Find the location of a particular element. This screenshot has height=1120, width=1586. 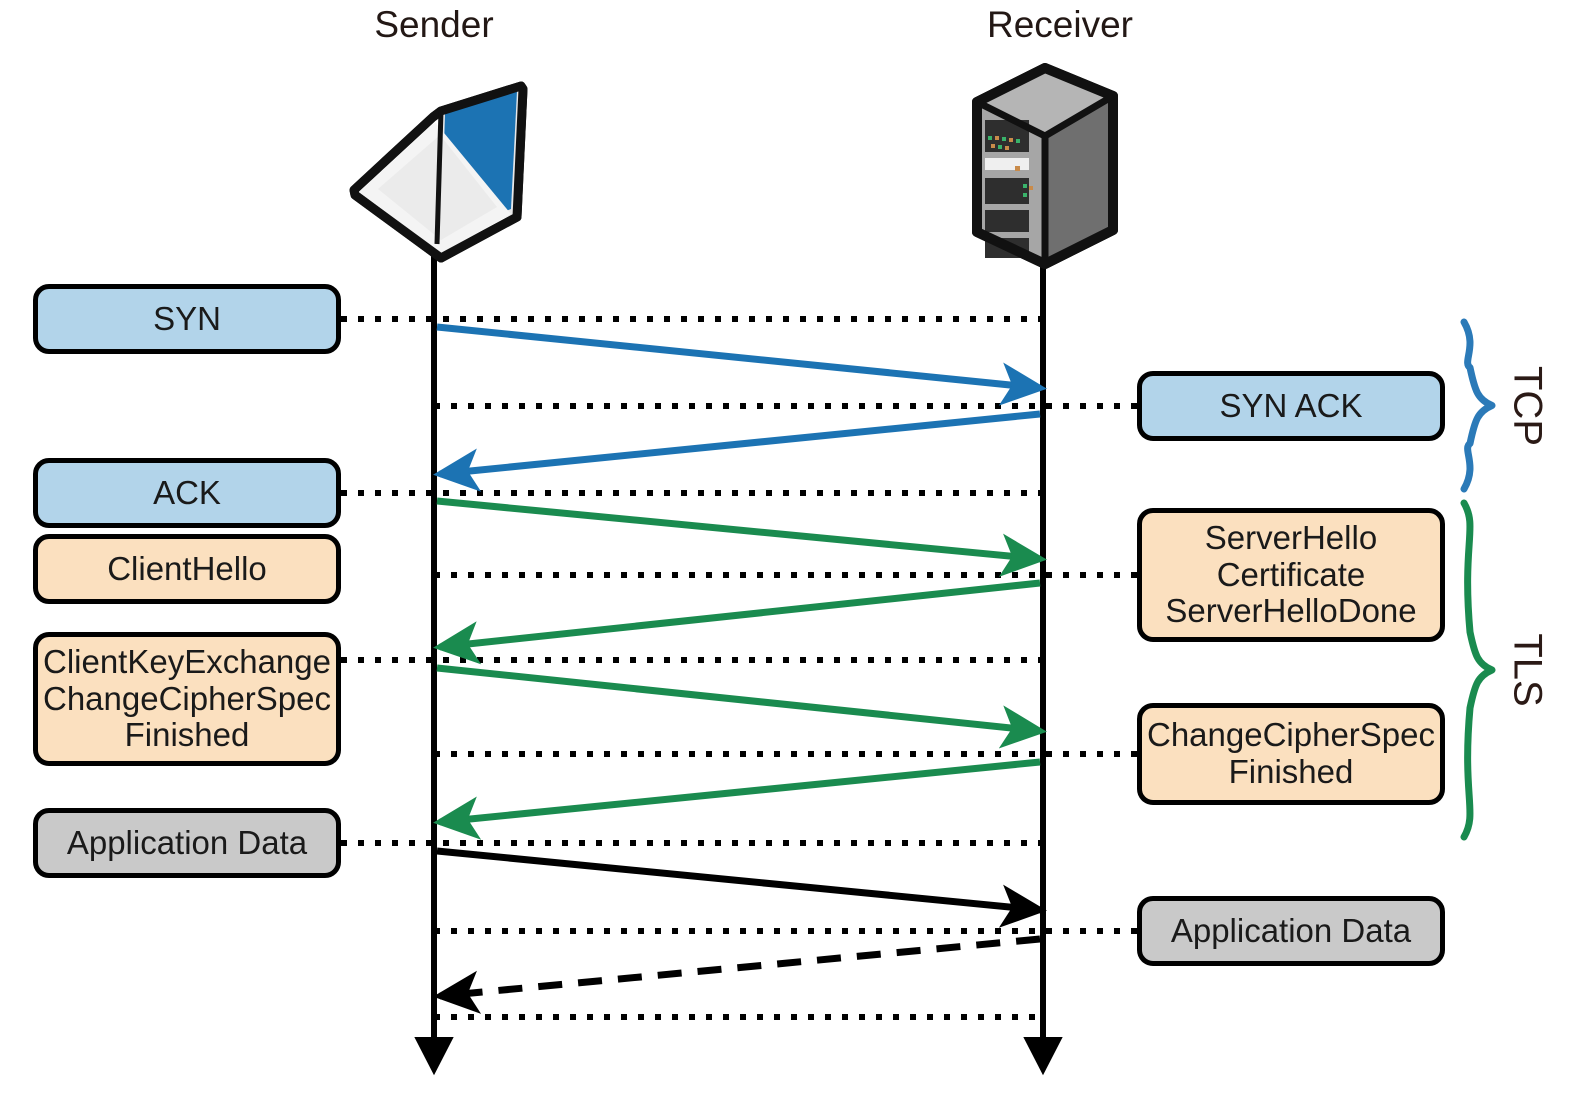

receiver-title: Receiver is located at coordinates (1060, 24).